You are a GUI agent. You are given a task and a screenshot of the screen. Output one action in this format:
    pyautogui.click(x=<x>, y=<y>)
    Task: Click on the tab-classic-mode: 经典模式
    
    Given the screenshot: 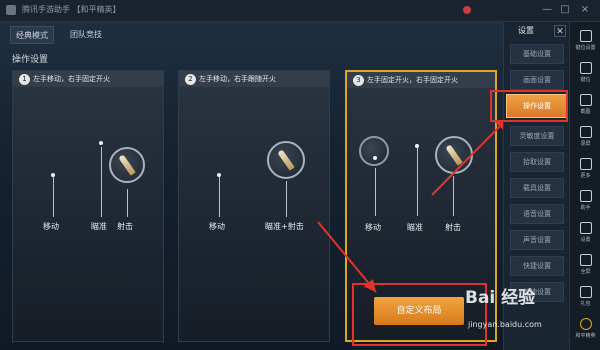 What is the action you would take?
    pyautogui.click(x=32, y=35)
    